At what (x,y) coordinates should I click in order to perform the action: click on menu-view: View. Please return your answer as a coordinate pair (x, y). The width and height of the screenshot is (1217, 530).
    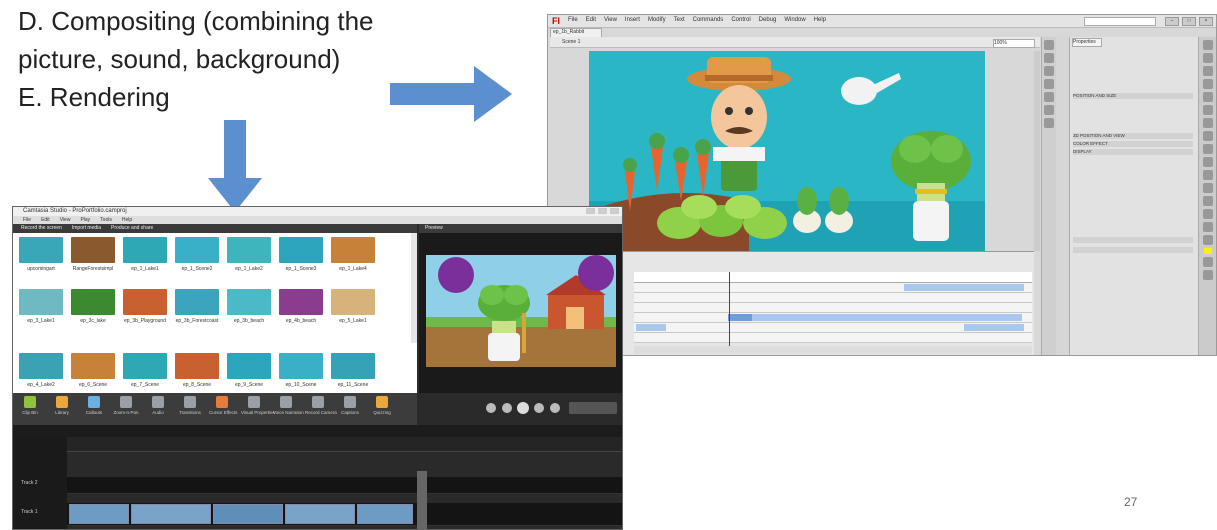
    Looking at the image, I should click on (610, 20).